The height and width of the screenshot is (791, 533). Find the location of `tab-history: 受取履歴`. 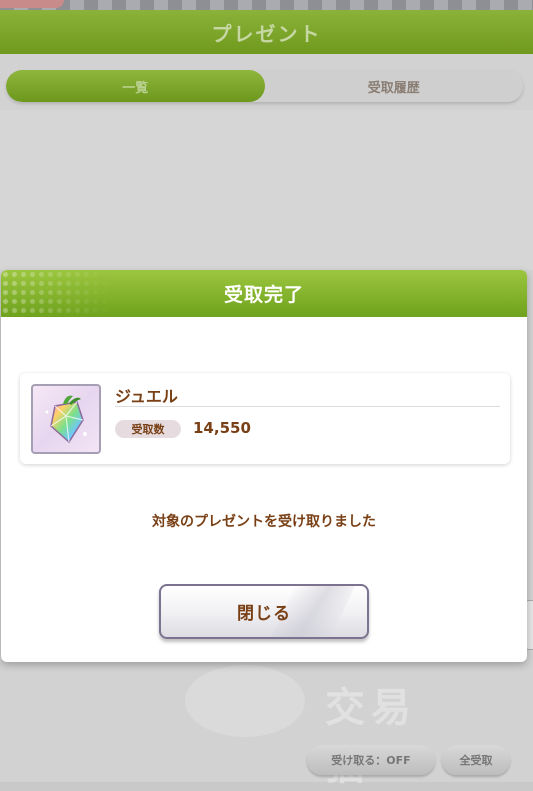

tab-history: 受取履歴 is located at coordinates (394, 86).